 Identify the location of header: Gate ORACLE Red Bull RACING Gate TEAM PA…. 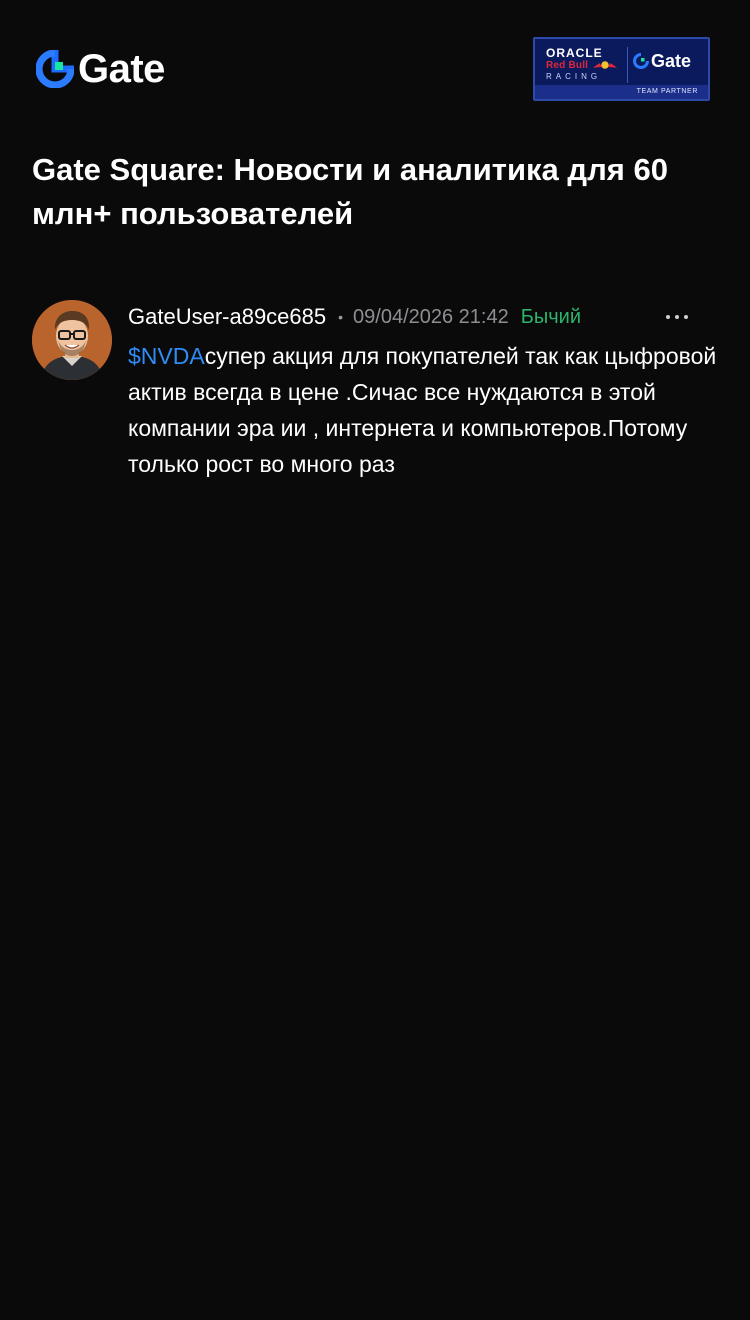
(375, 70).